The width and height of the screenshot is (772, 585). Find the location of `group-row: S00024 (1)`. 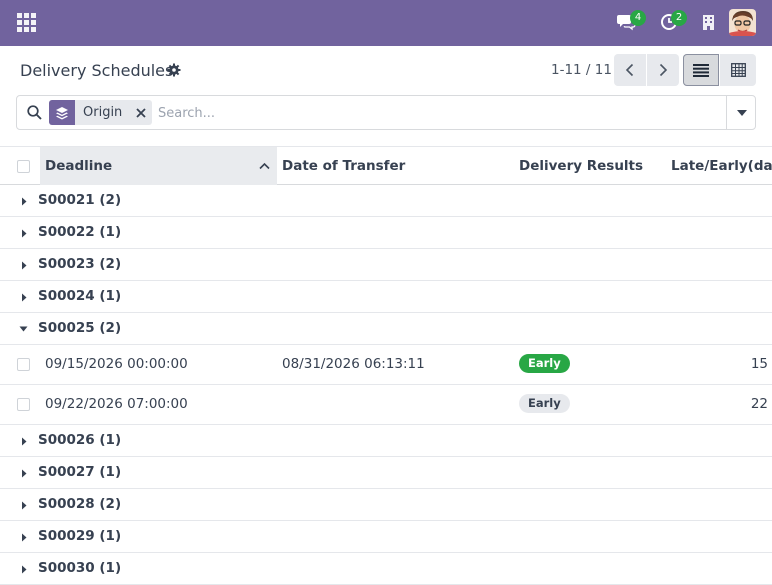

group-row: S00024 (1) is located at coordinates (386, 297).